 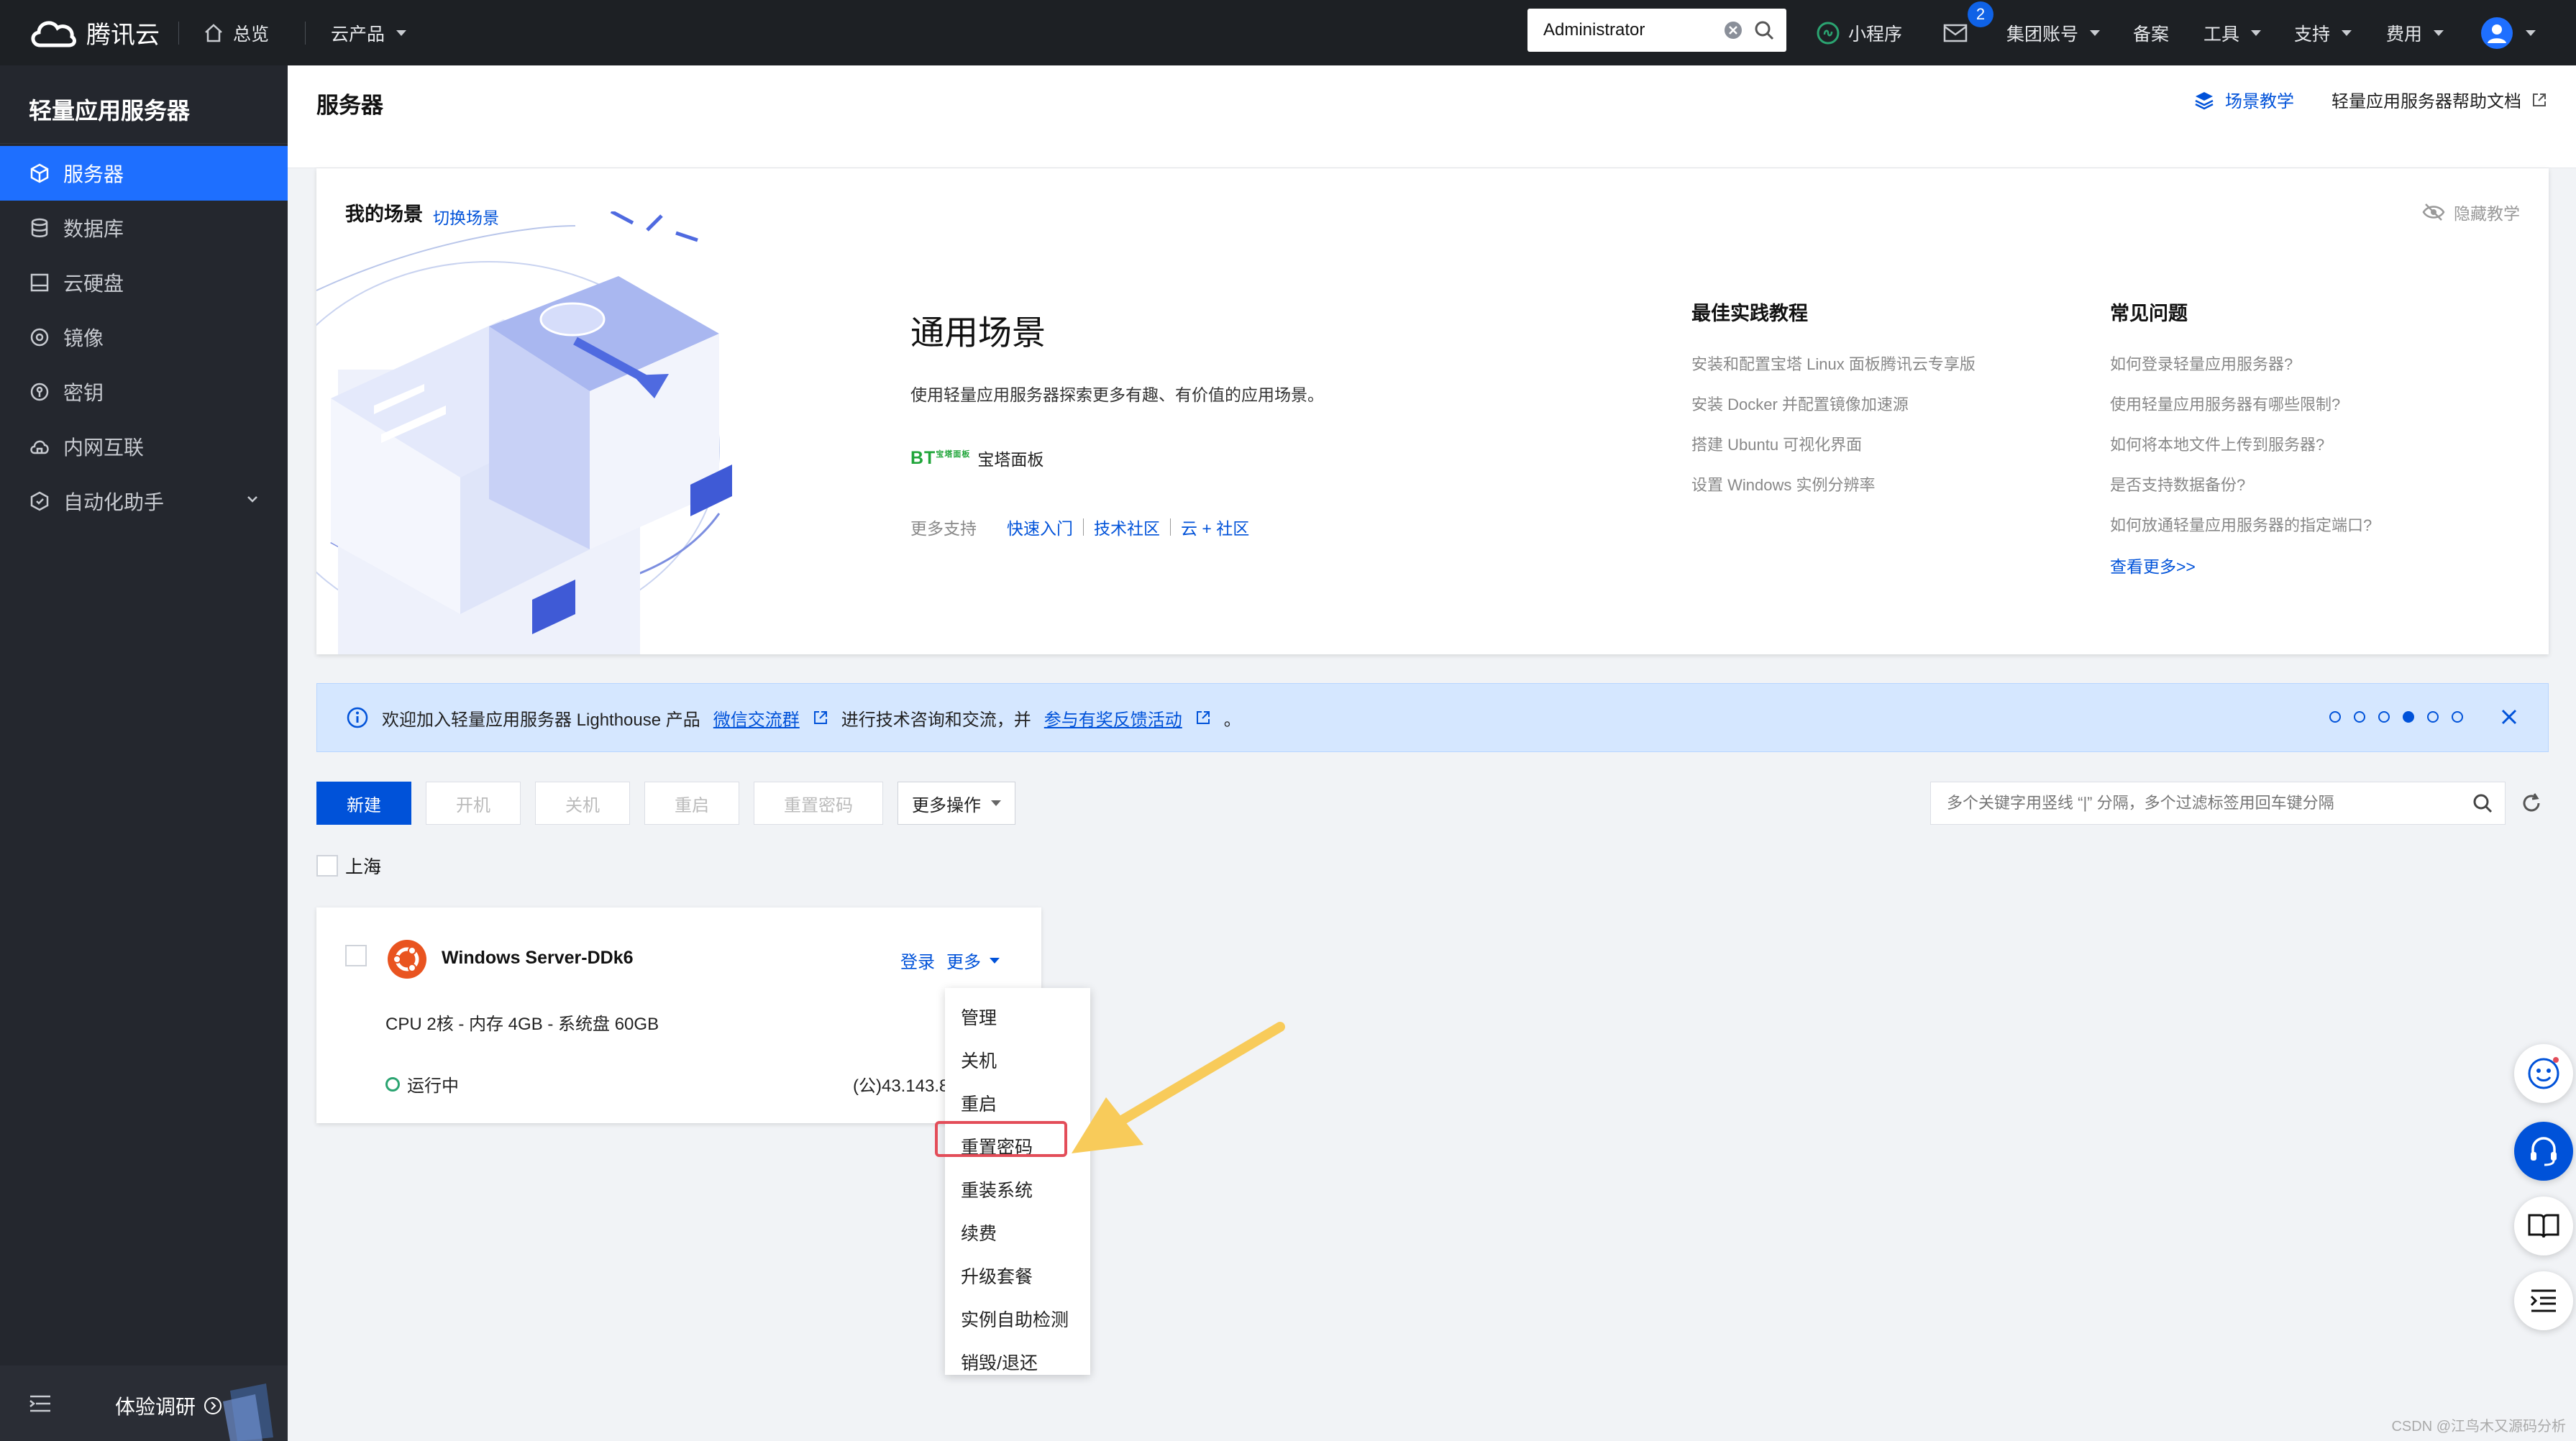 I want to click on billing-menu: 费用, so click(x=2415, y=32).